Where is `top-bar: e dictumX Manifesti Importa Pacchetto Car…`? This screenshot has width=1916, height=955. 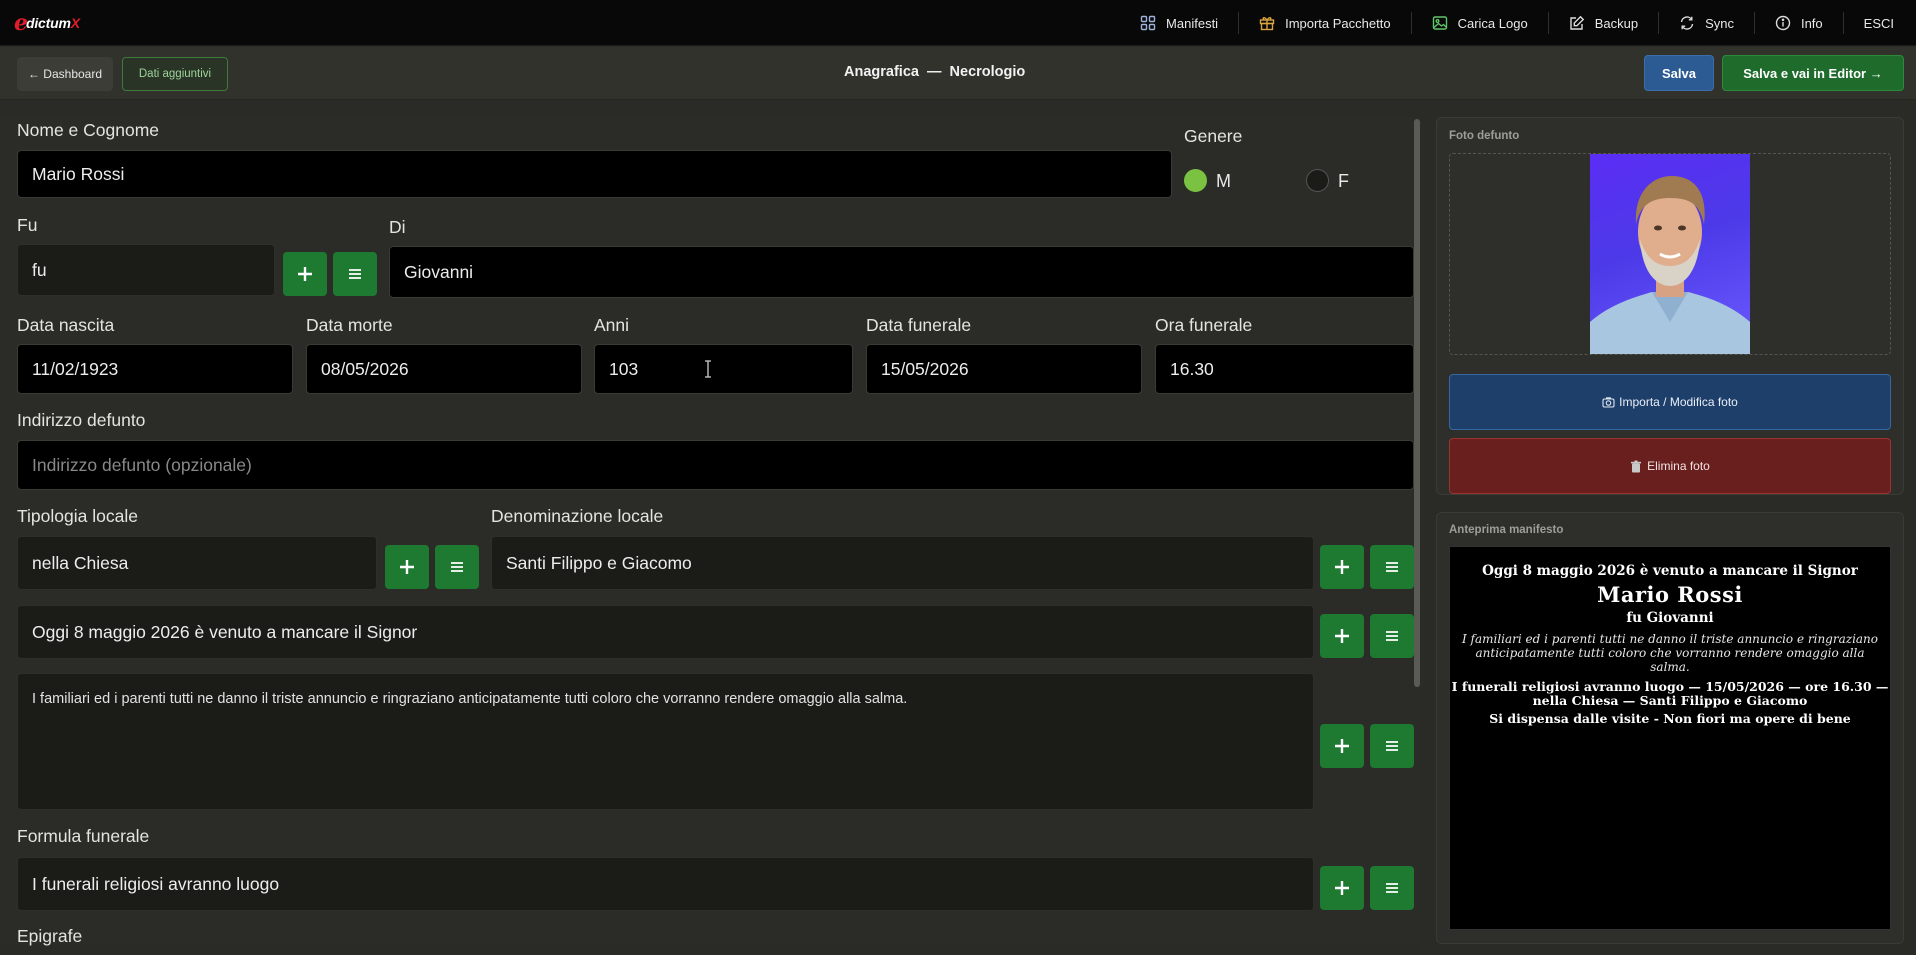 top-bar: e dictumX Manifesti Importa Pacchetto Car… is located at coordinates (958, 23).